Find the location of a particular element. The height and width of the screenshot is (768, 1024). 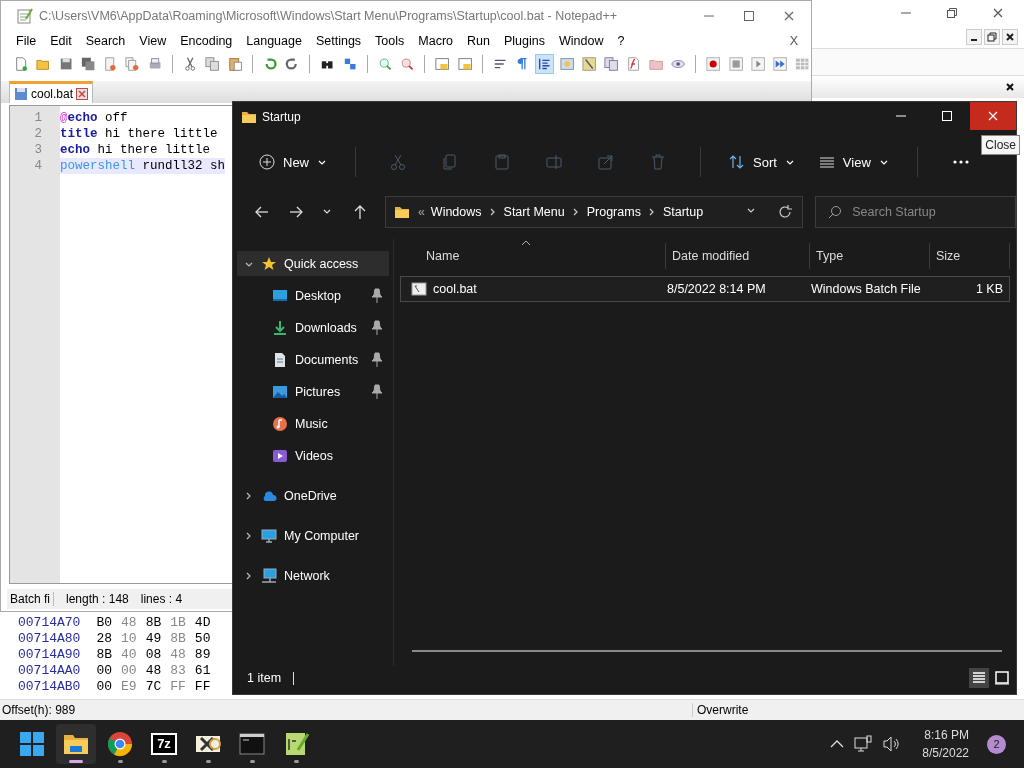

search-box: Search Startup is located at coordinates (915, 212).